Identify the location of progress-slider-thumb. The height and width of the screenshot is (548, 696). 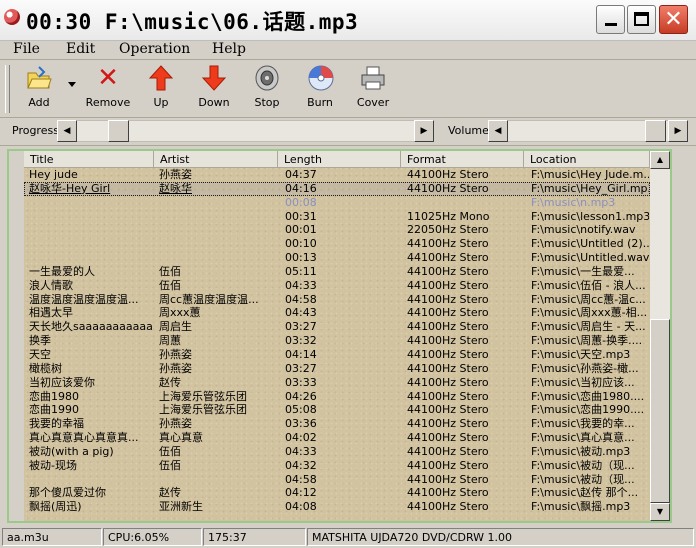
(118, 131).